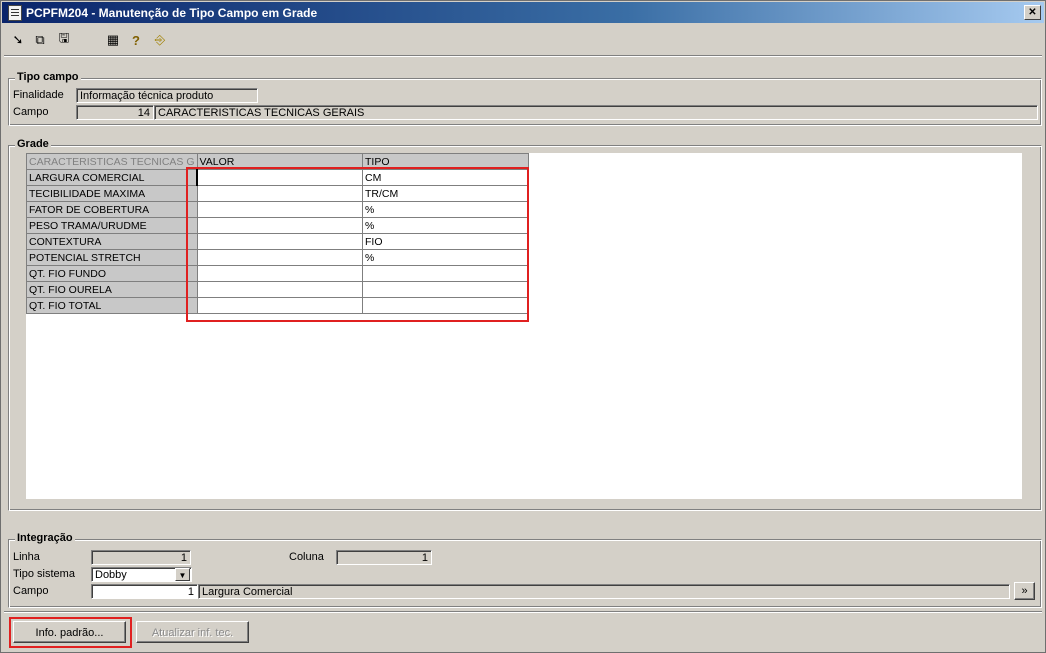 Image resolution: width=1046 pixels, height=653 pixels. I want to click on row-label: LARGURA COMERCIAL, so click(112, 177).